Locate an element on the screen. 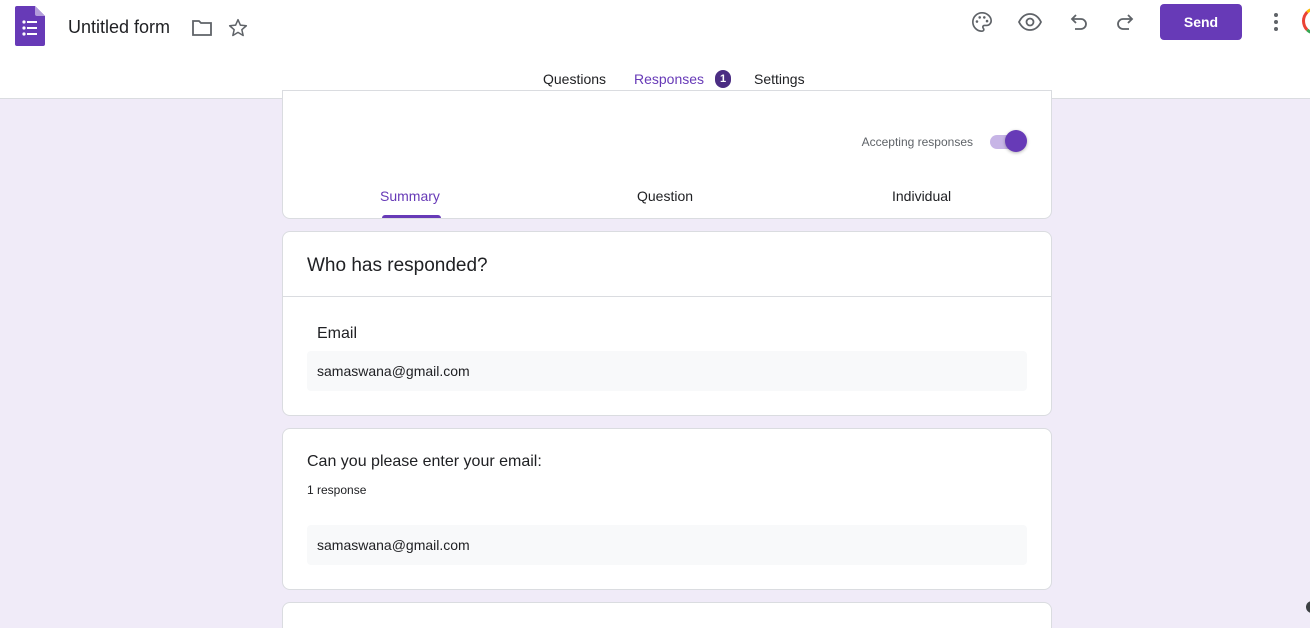  folder-icon is located at coordinates (202, 28).